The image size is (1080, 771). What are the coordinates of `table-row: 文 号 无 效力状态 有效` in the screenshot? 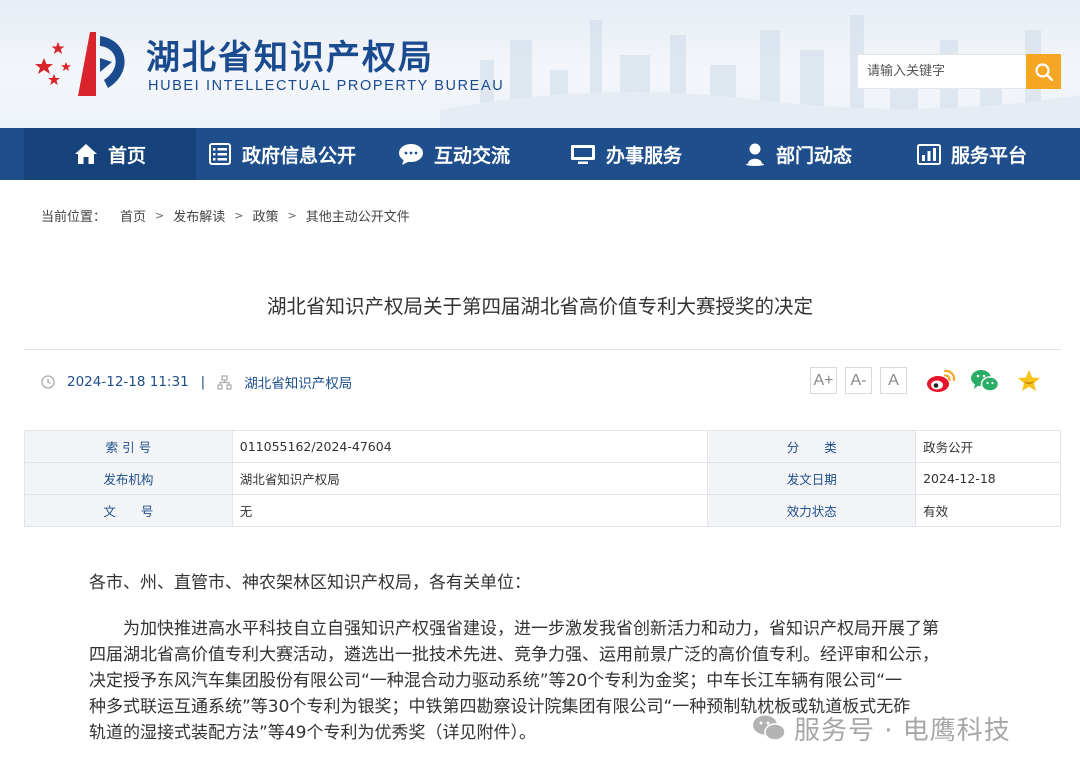 It's located at (542, 510).